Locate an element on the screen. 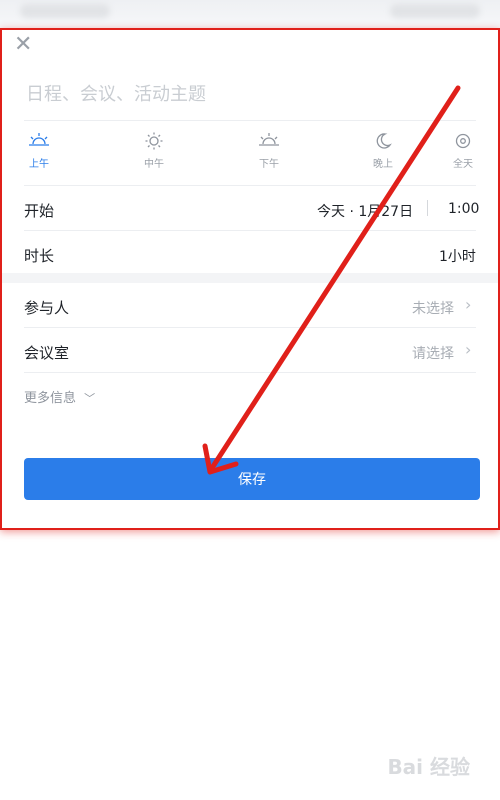 The width and height of the screenshot is (500, 800). sunset-icon is located at coordinates (269, 139).